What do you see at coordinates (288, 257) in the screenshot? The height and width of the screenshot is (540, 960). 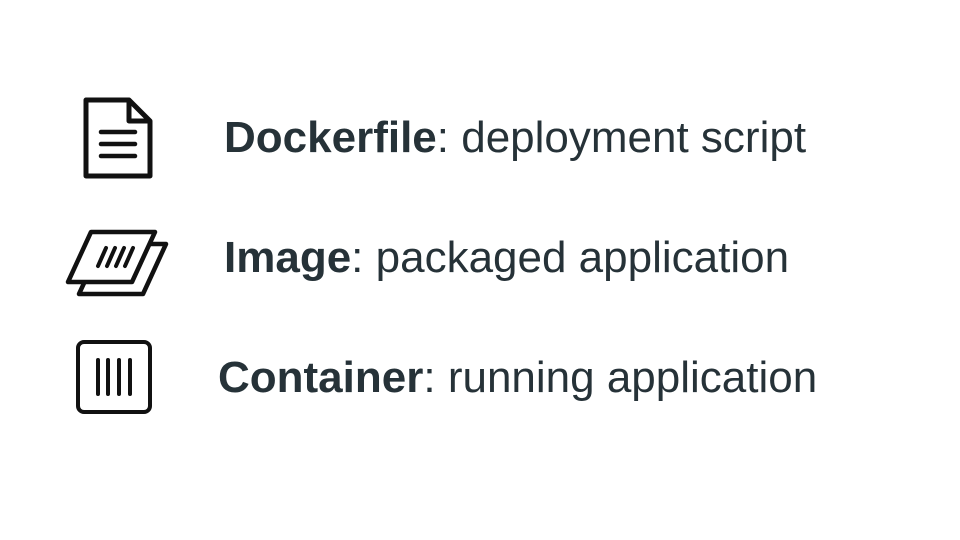 I see `term-image: Image` at bounding box center [288, 257].